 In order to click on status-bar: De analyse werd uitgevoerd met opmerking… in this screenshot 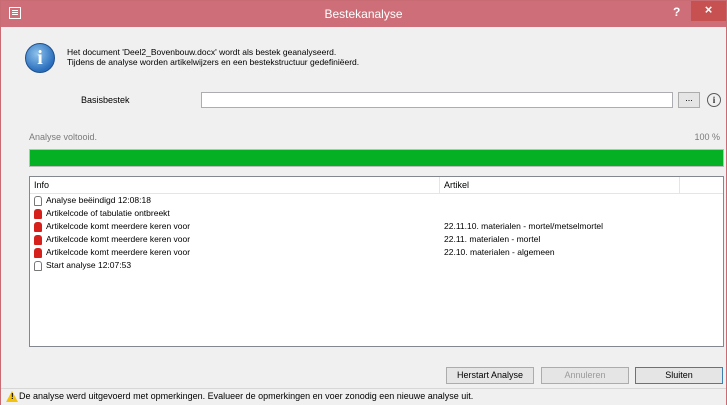, I will do `click(363, 396)`.